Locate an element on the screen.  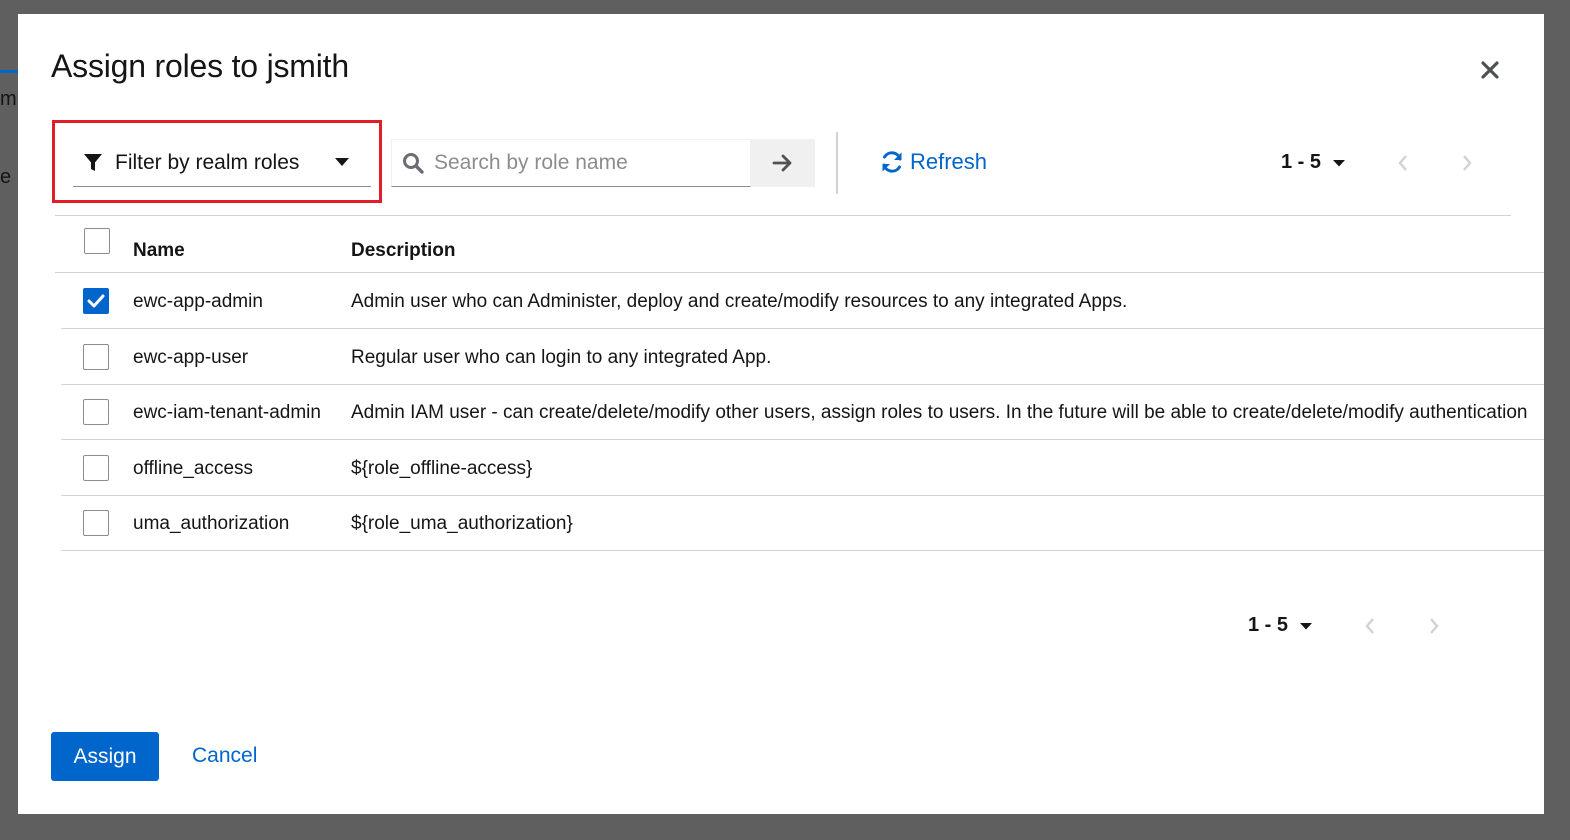
search-input is located at coordinates (589, 163).